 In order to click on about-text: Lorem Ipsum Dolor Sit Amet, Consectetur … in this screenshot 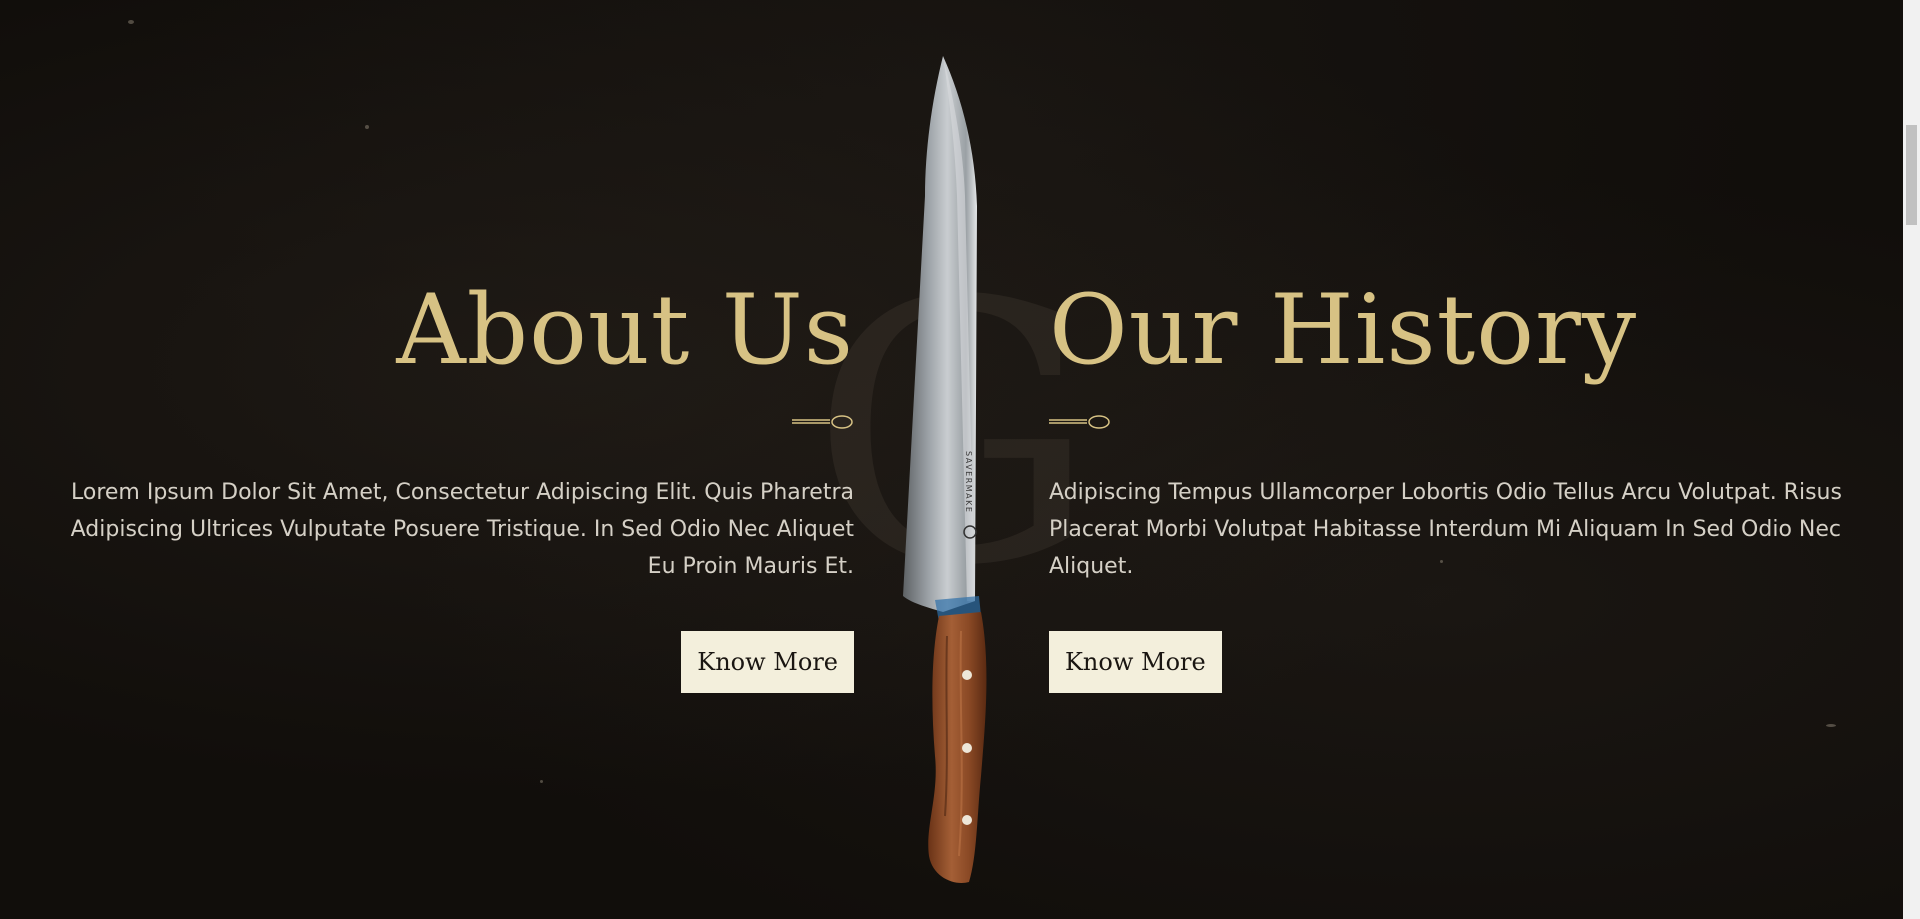, I will do `click(462, 529)`.